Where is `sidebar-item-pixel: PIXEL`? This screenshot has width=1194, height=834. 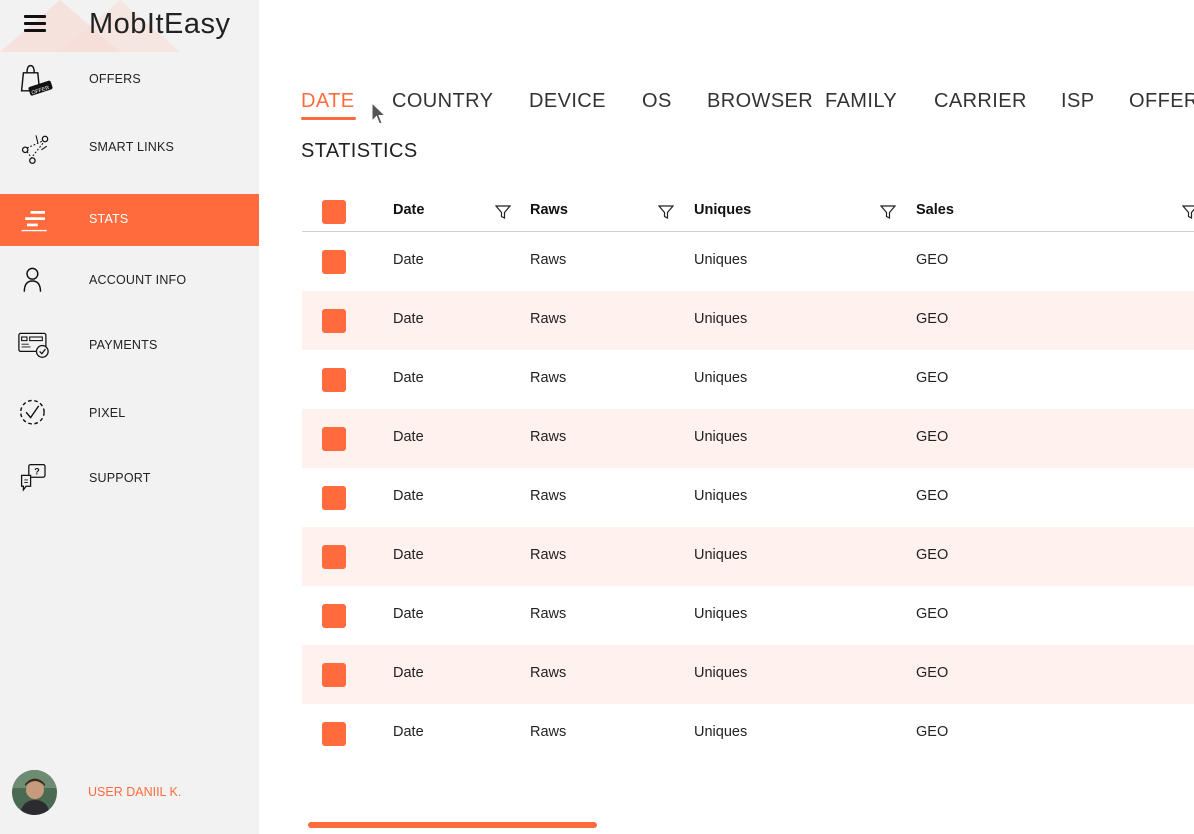
sidebar-item-pixel: PIXEL is located at coordinates (129, 414).